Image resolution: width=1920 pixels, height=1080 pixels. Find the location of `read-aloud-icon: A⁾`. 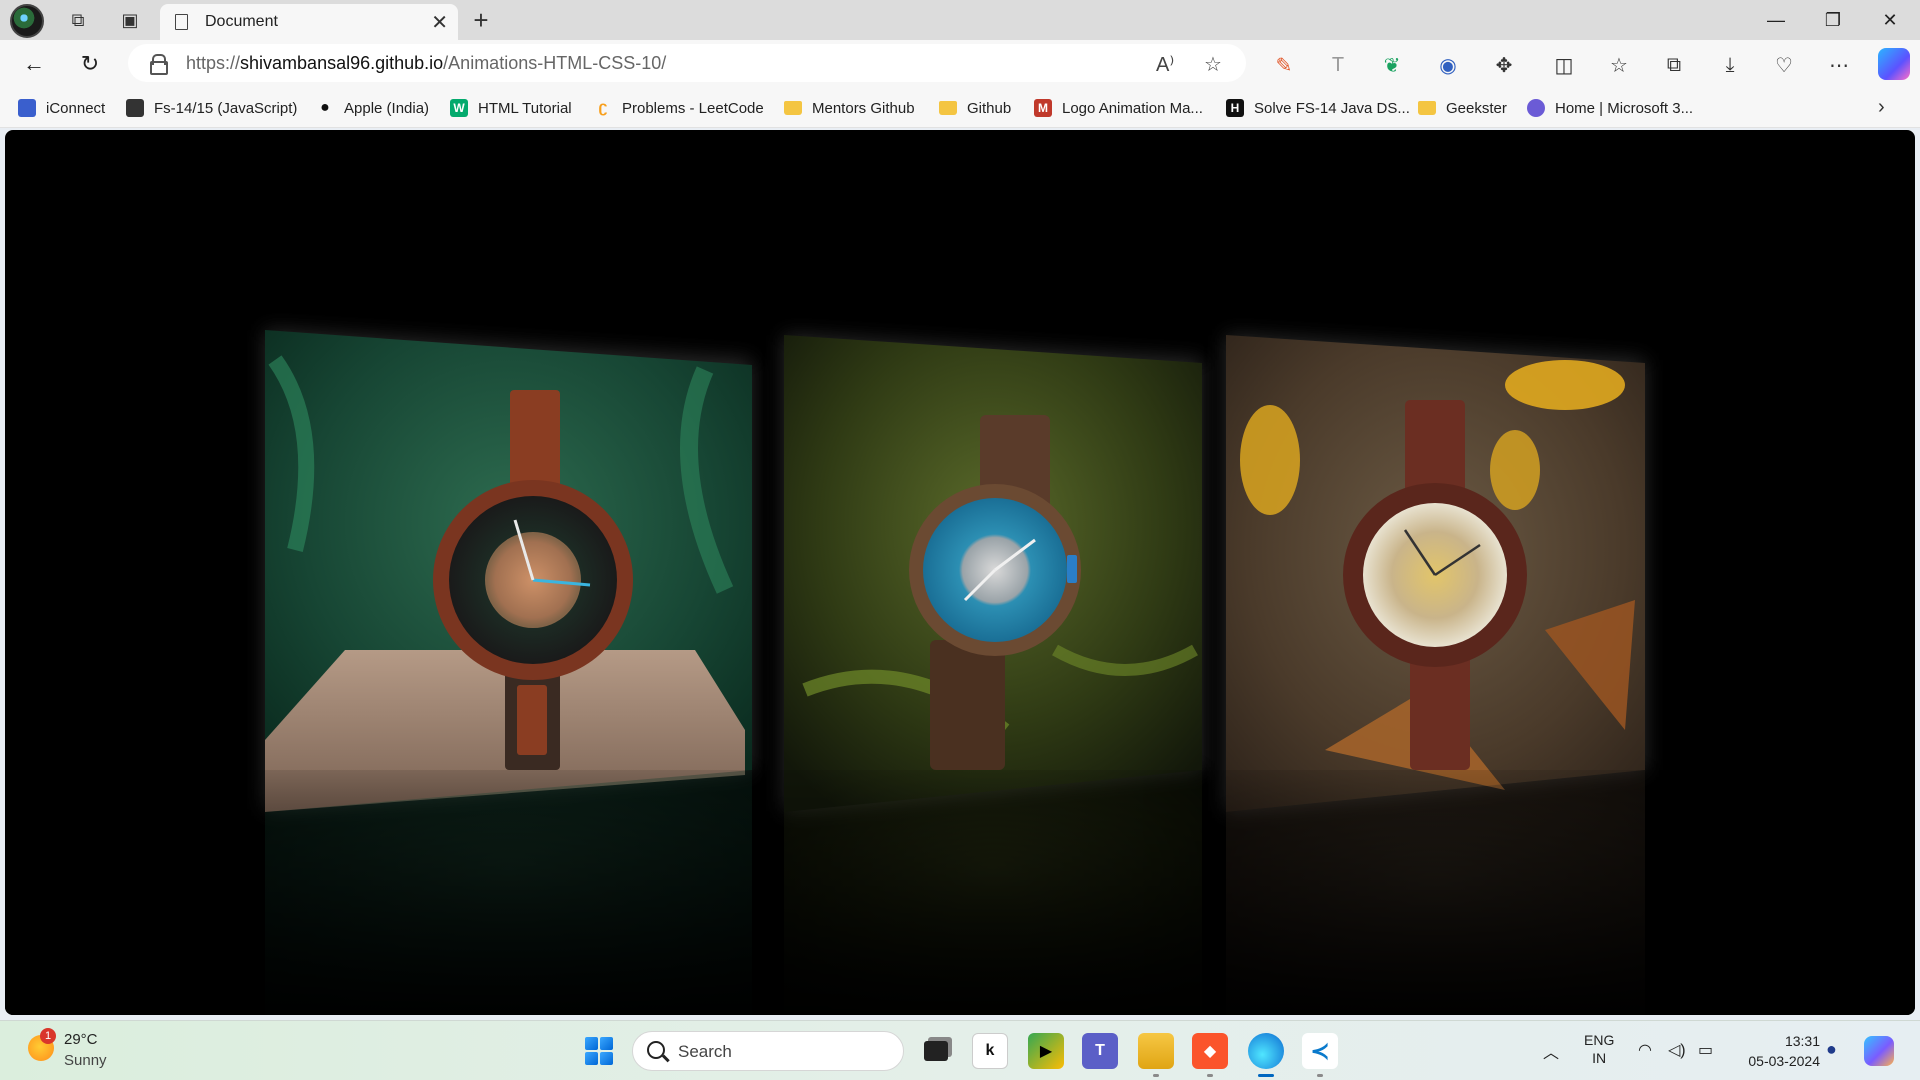

read-aloud-icon: A⁾ is located at coordinates (1165, 64).